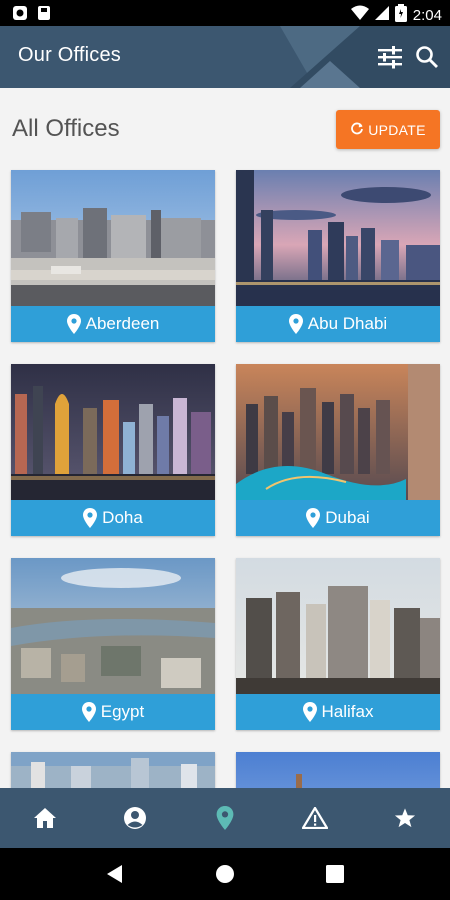 The height and width of the screenshot is (900, 450). I want to click on home-icon, so click(45, 818).